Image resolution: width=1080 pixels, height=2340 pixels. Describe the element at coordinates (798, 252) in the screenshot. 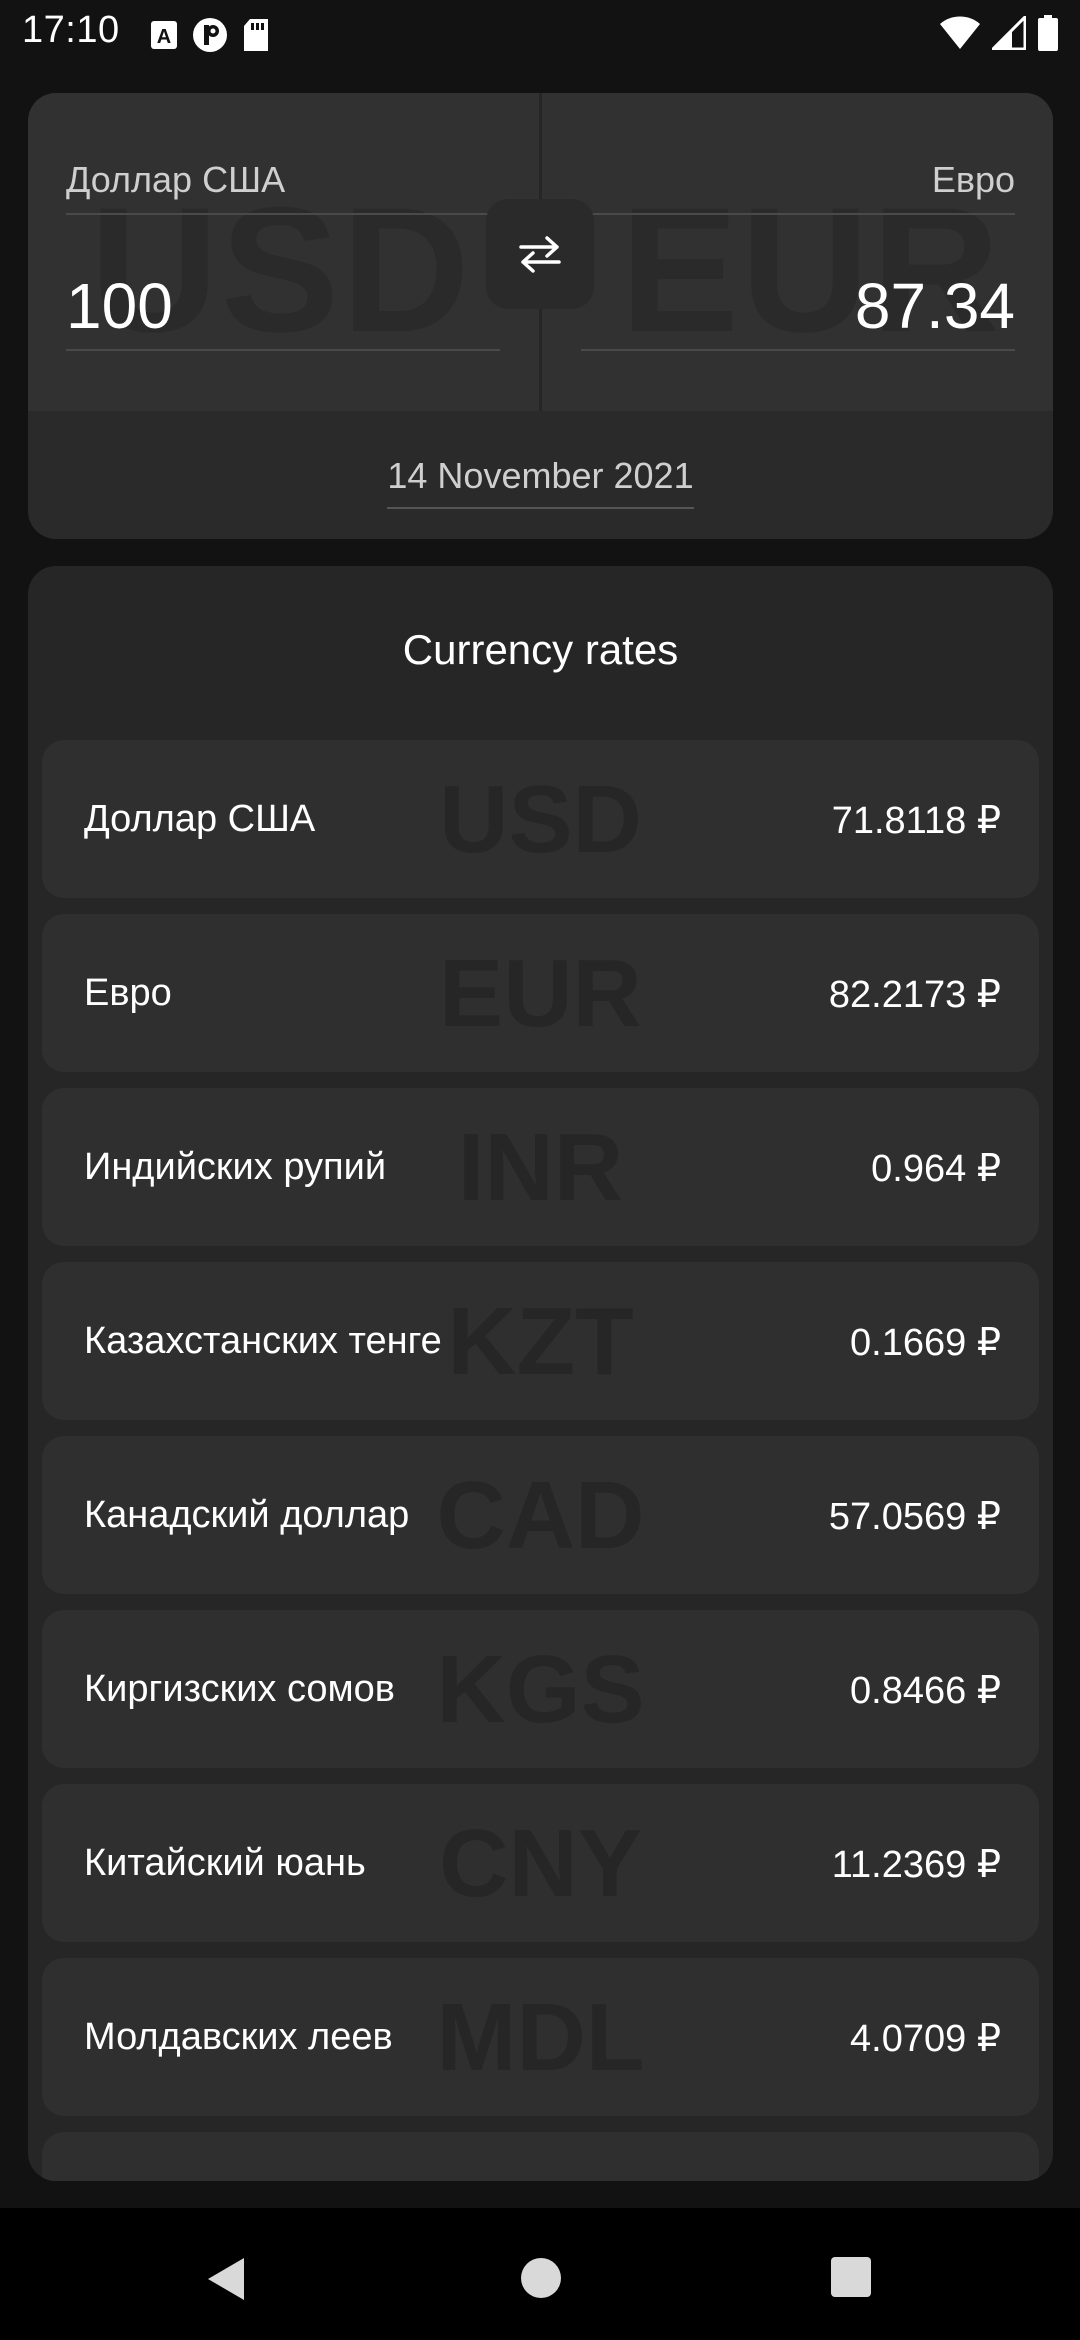

I see `to-currency-column: Евро 87.34` at that location.